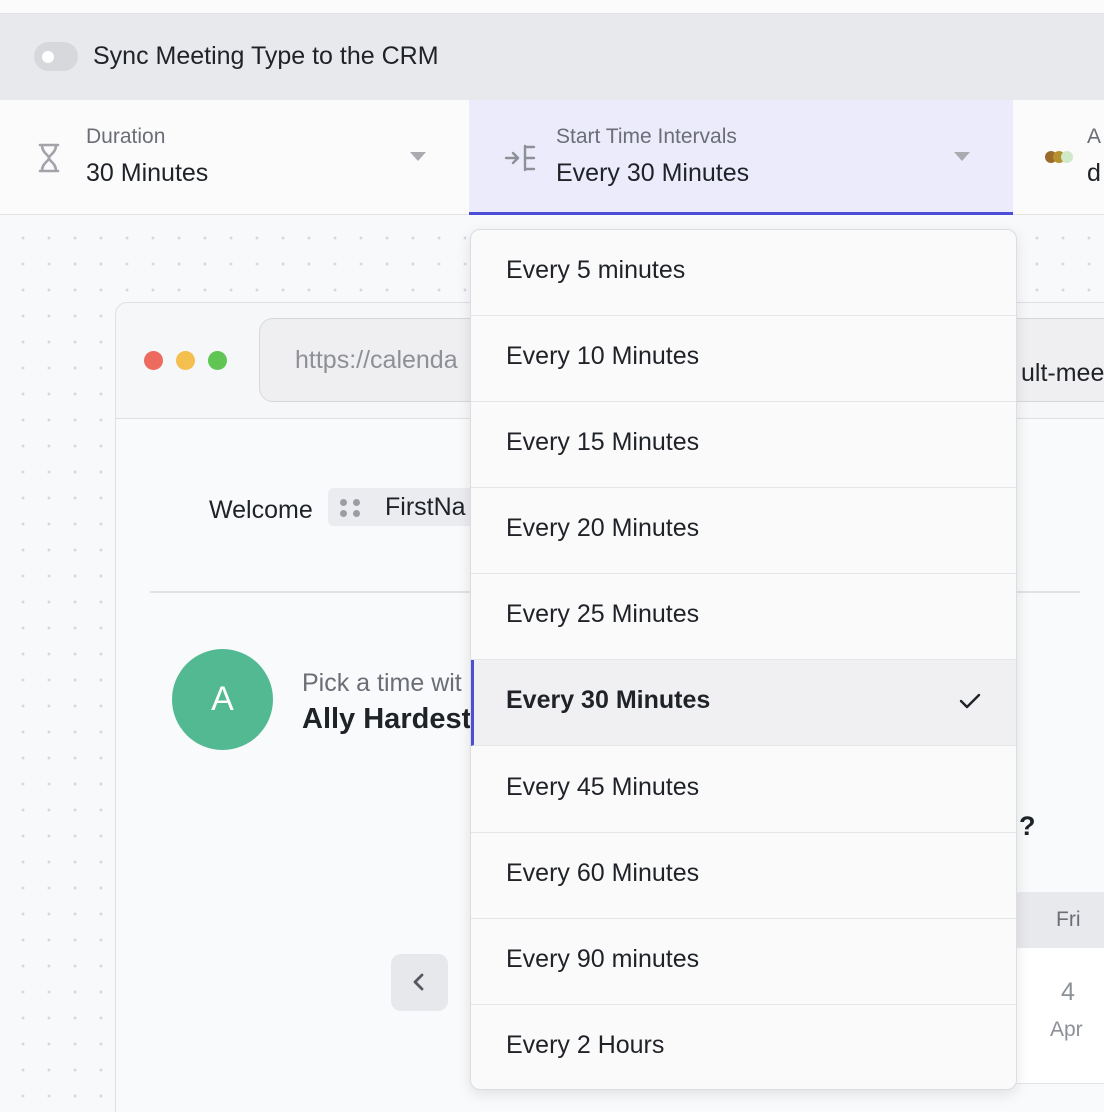  What do you see at coordinates (425, 507) in the screenshot?
I see `token-text: FirstNa` at bounding box center [425, 507].